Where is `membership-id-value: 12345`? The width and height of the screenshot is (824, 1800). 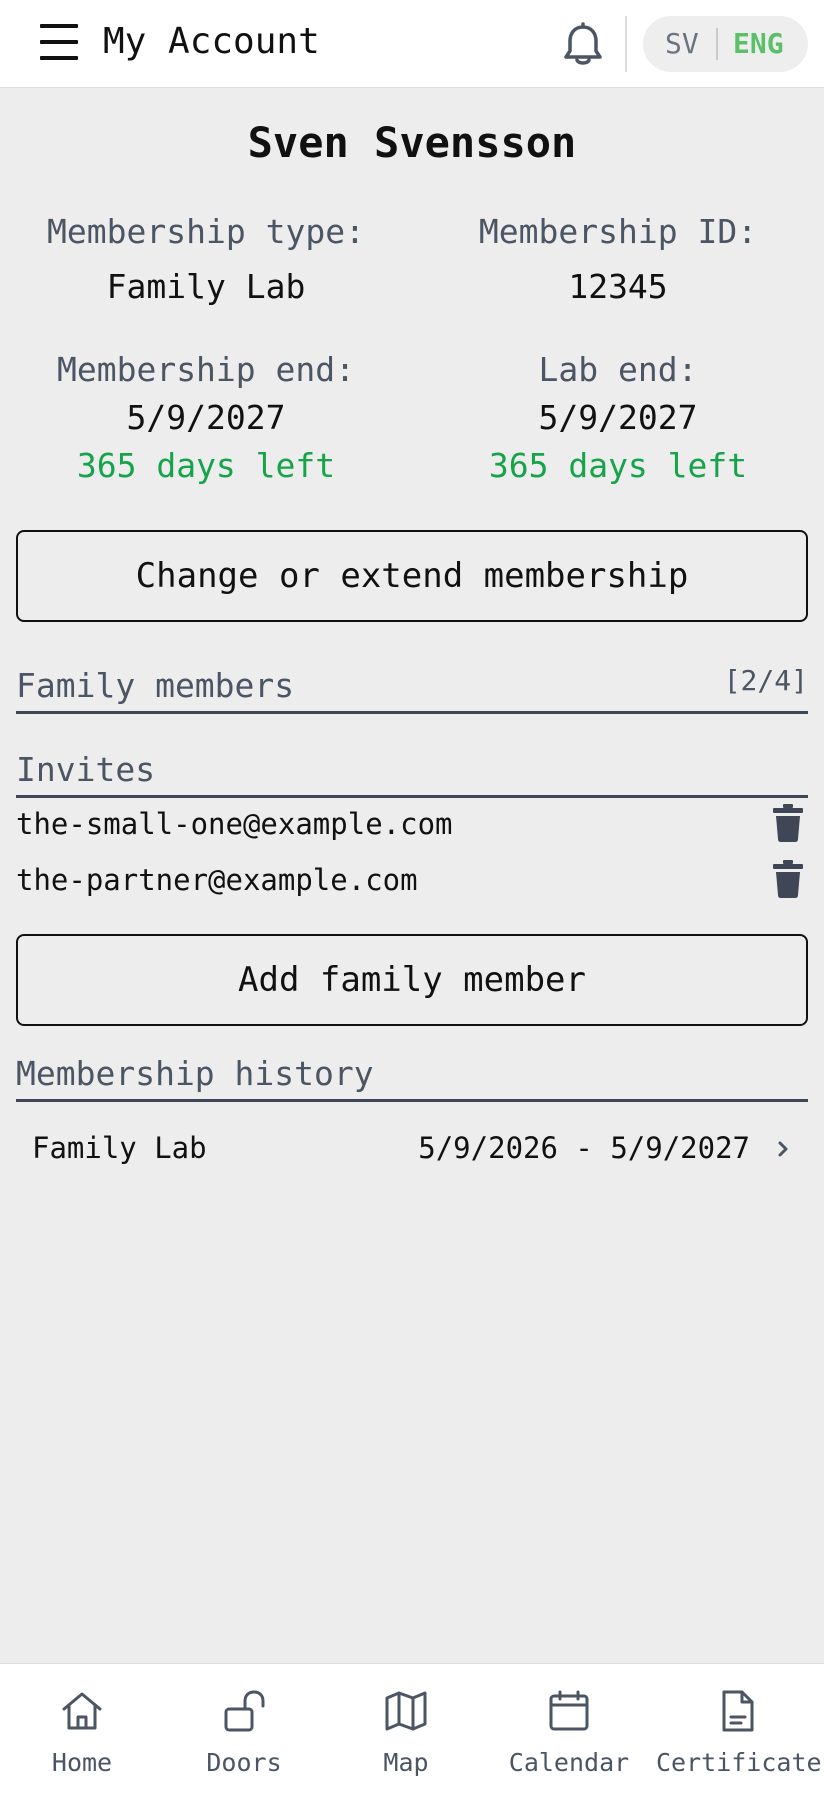
membership-id-value: 12345 is located at coordinates (618, 286).